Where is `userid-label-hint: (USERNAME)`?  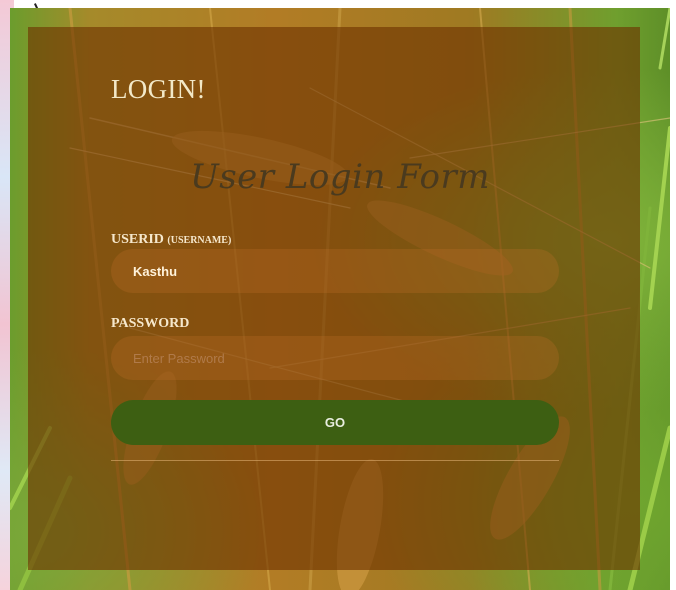
userid-label-hint: (USERNAME) is located at coordinates (199, 240).